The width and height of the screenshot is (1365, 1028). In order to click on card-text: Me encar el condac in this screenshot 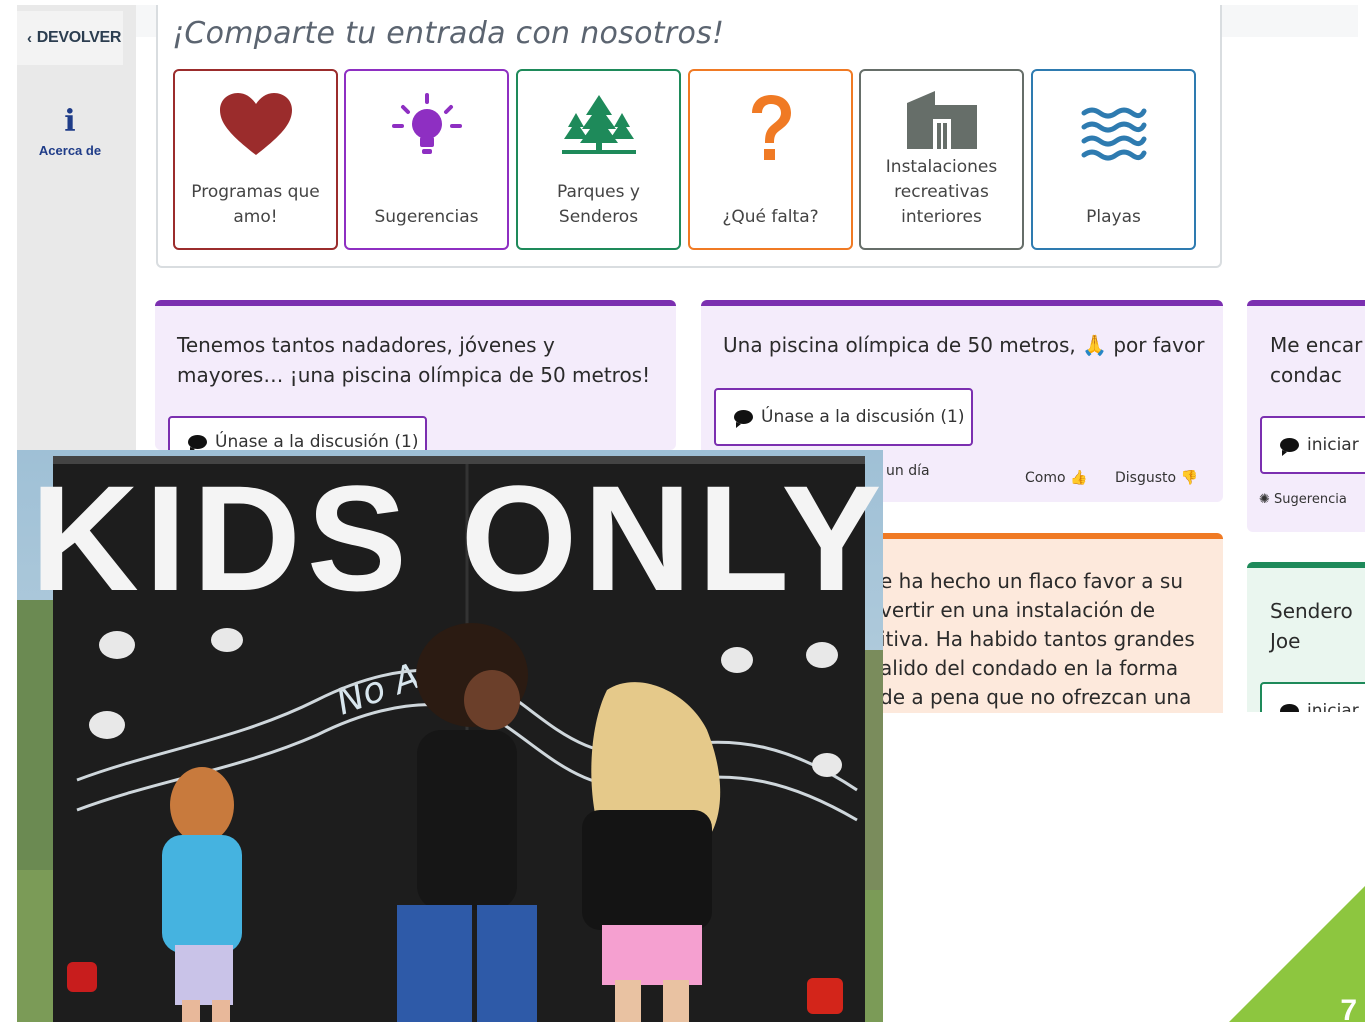, I will do `click(1317, 360)`.